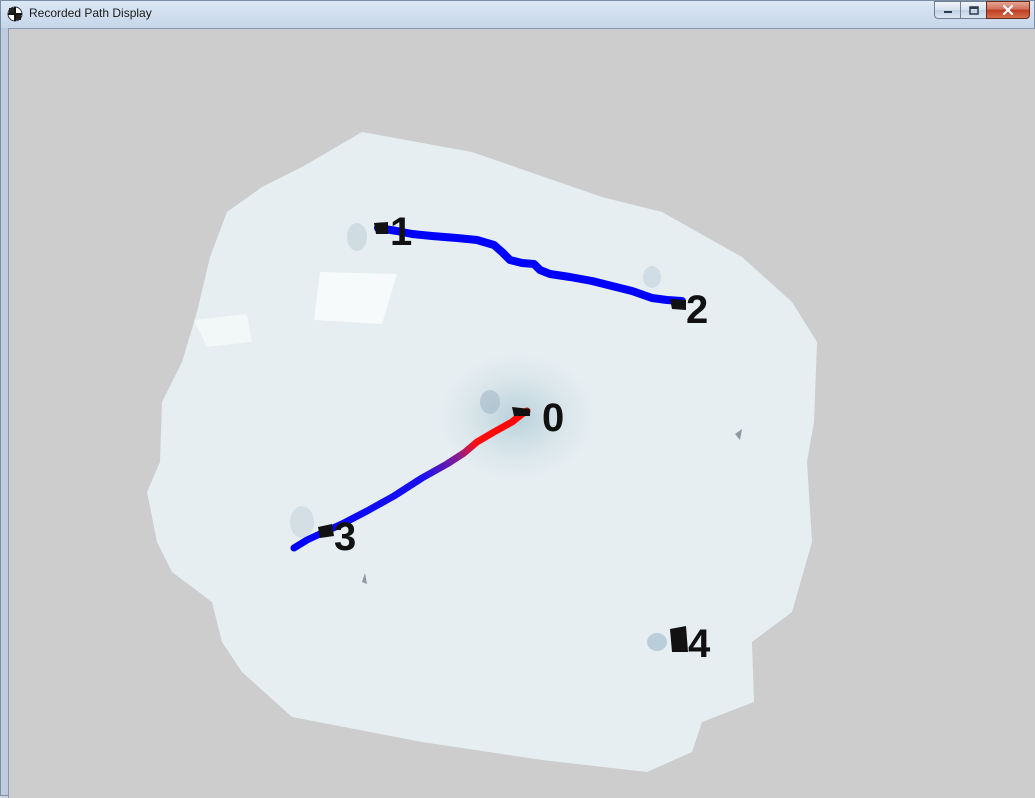  I want to click on waypoint-4-marker, so click(679, 639).